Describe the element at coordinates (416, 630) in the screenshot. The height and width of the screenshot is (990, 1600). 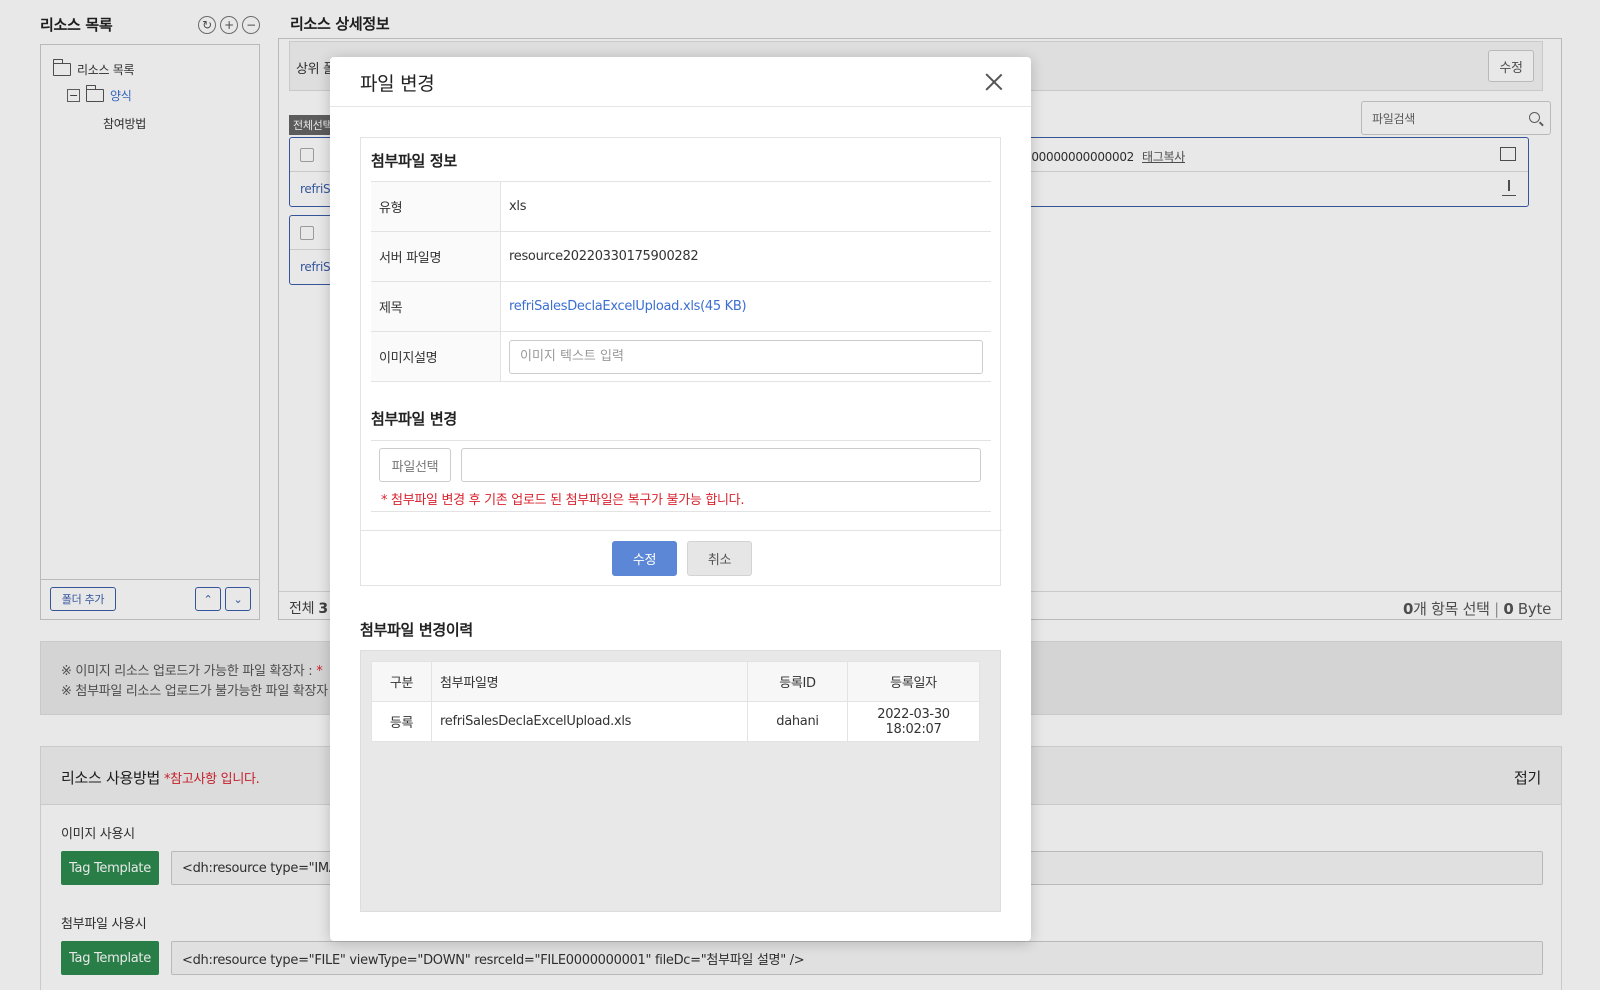
I see `history-title: 첨부파일 변경이력` at that location.